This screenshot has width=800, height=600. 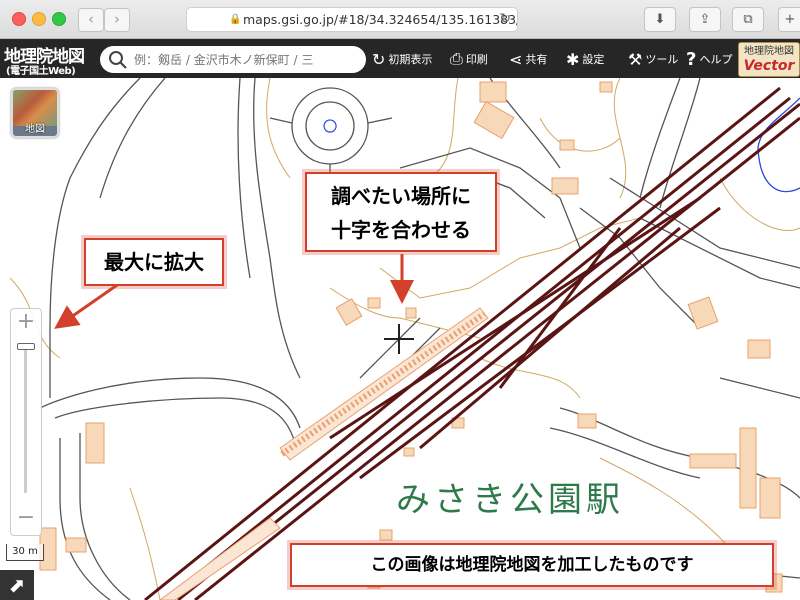 What do you see at coordinates (593, 59) in the screenshot?
I see `settings-label: 設定` at bounding box center [593, 59].